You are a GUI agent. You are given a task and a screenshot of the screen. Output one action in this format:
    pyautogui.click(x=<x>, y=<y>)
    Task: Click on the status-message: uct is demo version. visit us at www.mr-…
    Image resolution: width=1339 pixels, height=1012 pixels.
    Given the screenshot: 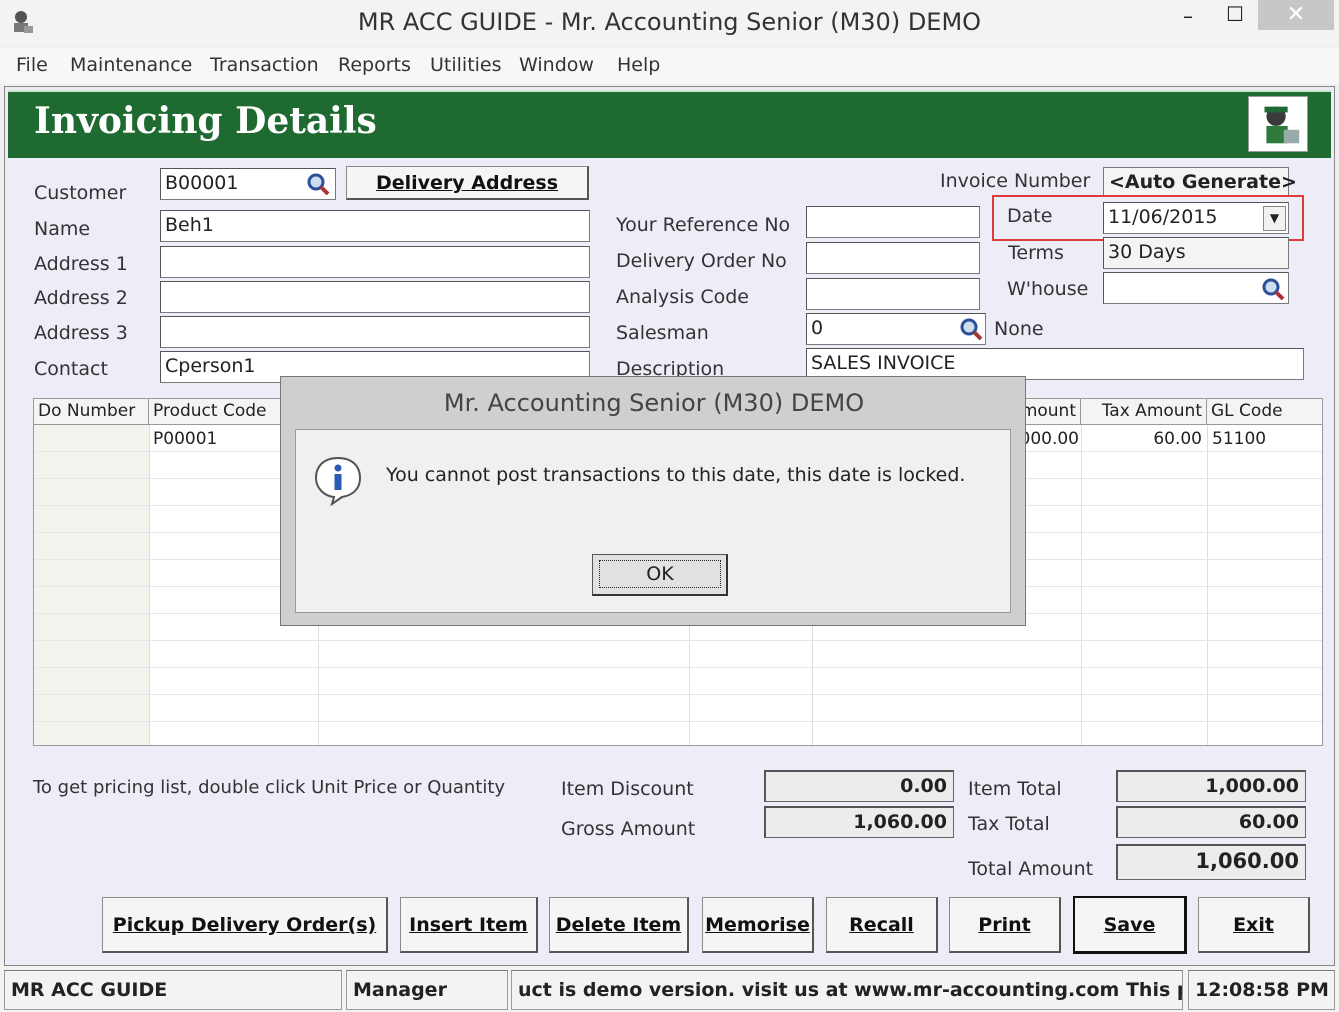 What is the action you would take?
    pyautogui.click(x=847, y=990)
    